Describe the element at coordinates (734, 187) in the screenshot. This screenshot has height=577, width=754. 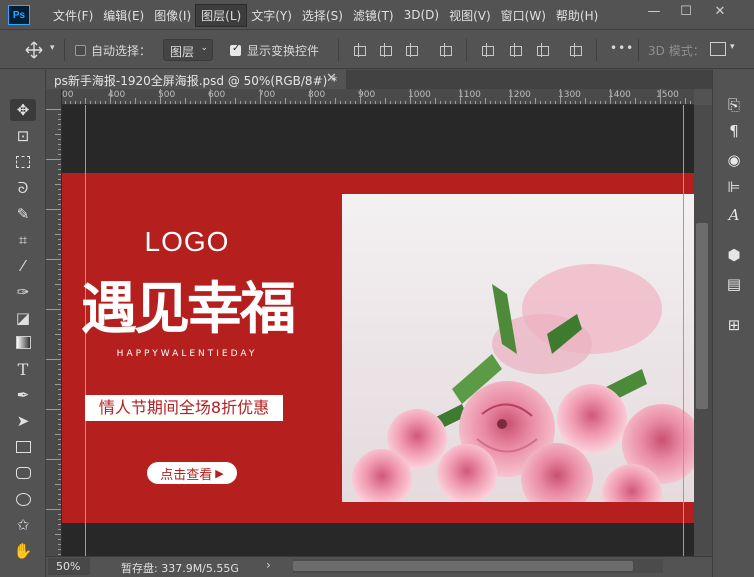
I see `properties-icon: ⊫` at that location.